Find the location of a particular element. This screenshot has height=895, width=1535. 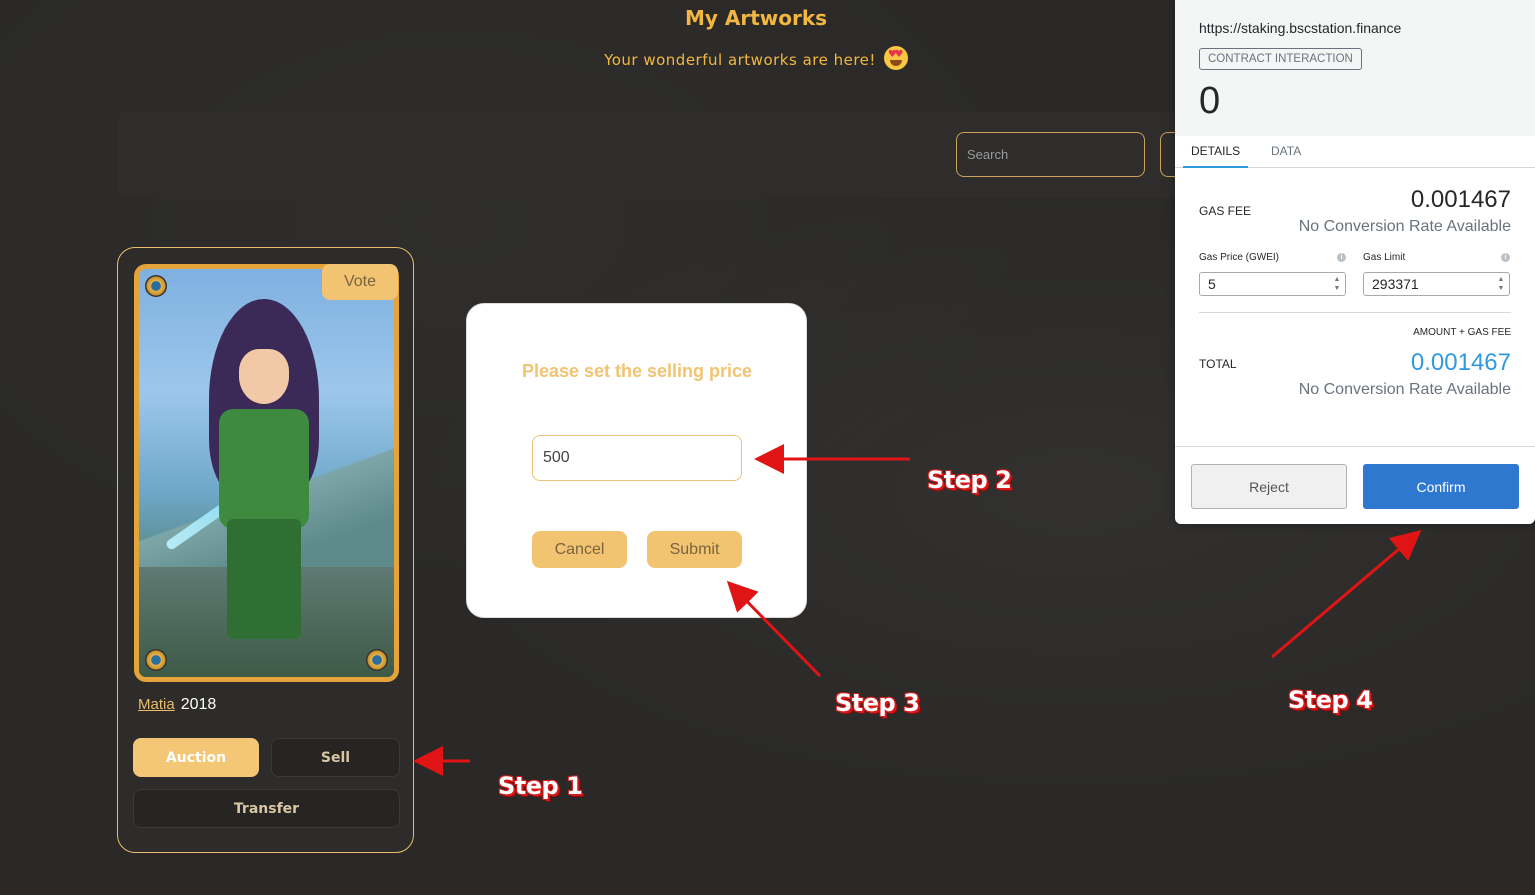

transaction-type-badge: CONTRACT INTERACTION is located at coordinates (1280, 59).